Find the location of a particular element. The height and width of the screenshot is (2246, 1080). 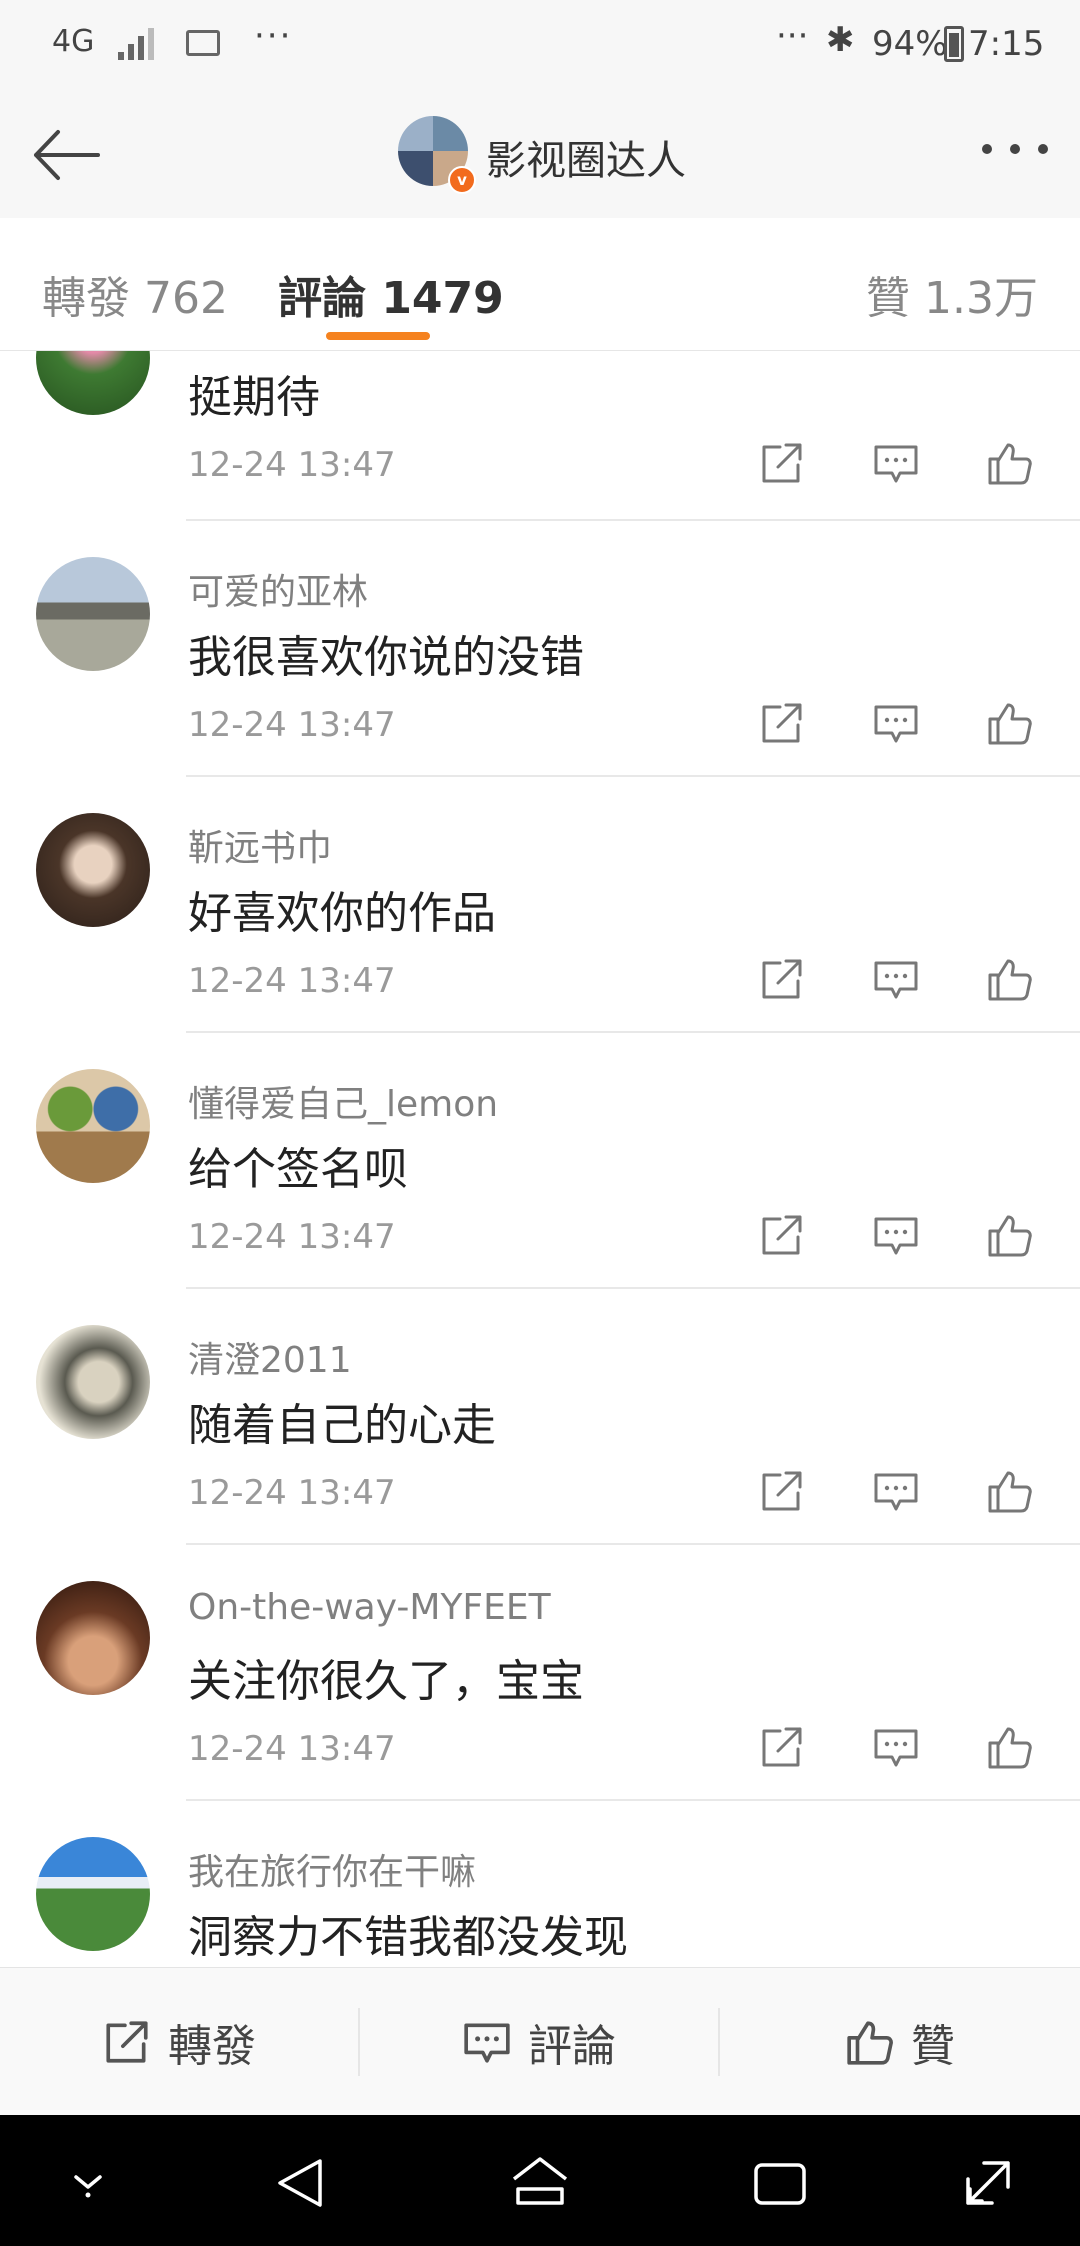

list-item: 我在旅行你在干嘛 洞察力不错我都没发现 is located at coordinates (540, 1884).